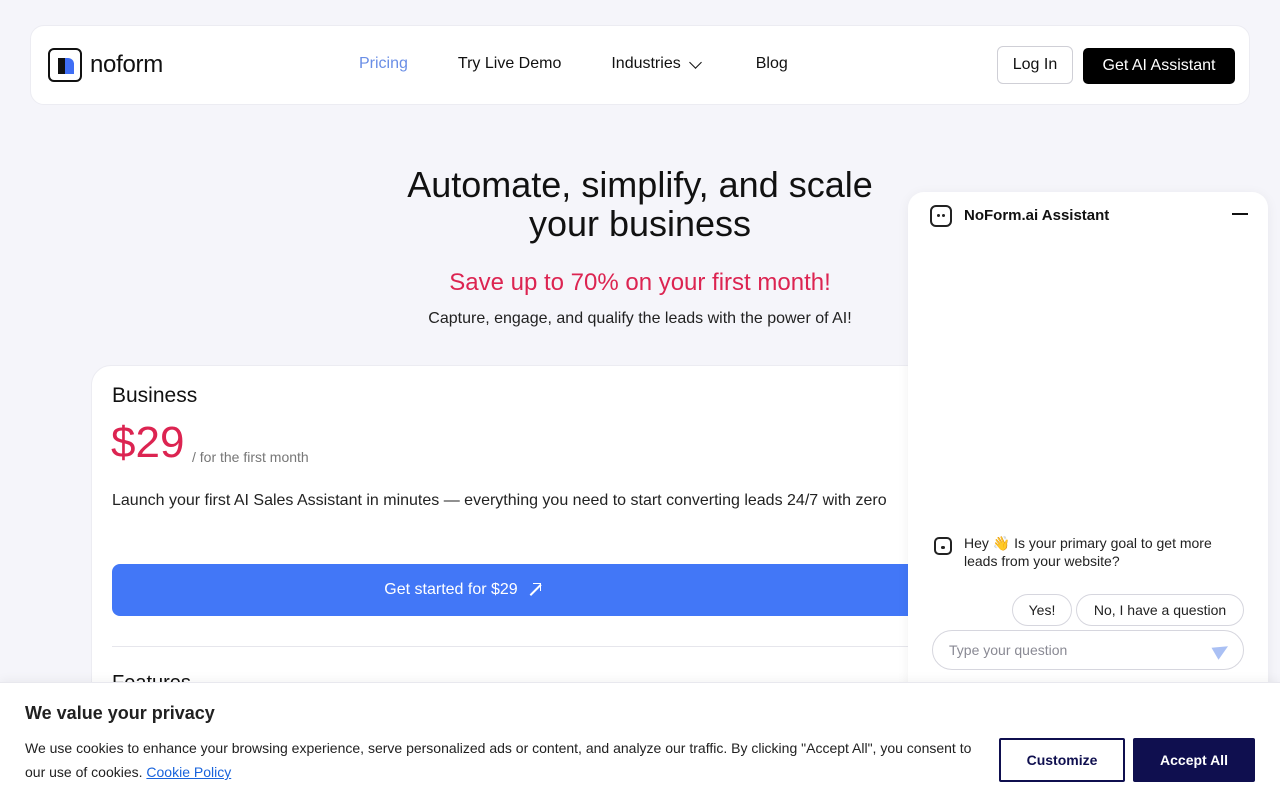 The height and width of the screenshot is (800, 1280). I want to click on main-nav: Pricing Try Live Demo Industries Blog, so click(573, 64).